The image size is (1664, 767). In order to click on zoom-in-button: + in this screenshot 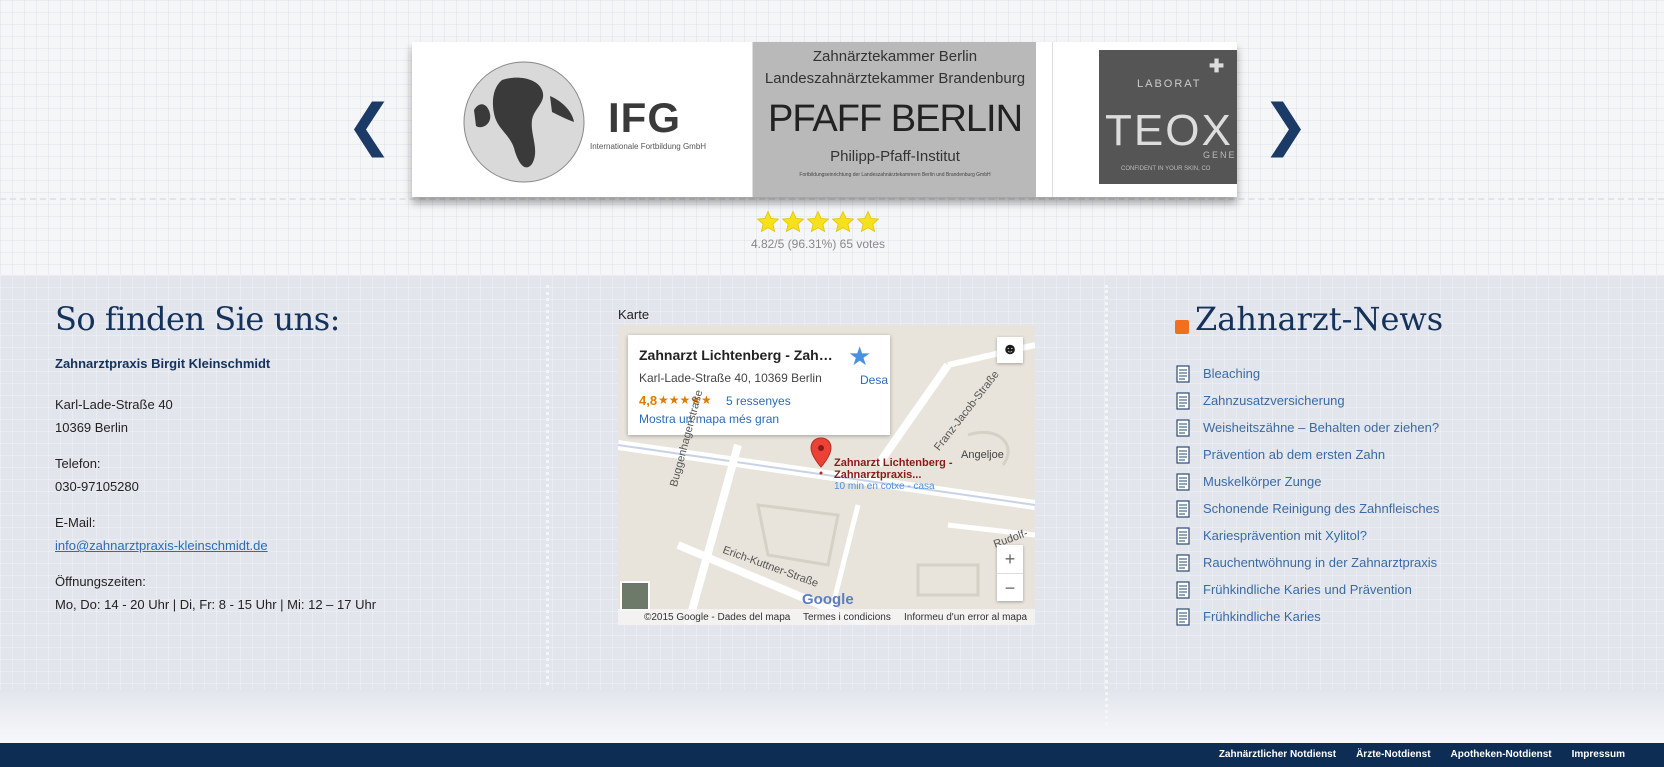, I will do `click(1010, 559)`.